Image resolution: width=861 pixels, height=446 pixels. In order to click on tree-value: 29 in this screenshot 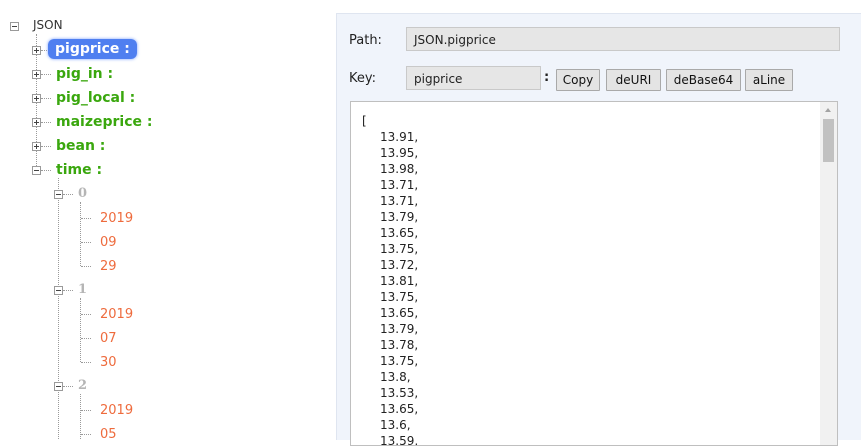, I will do `click(108, 266)`.